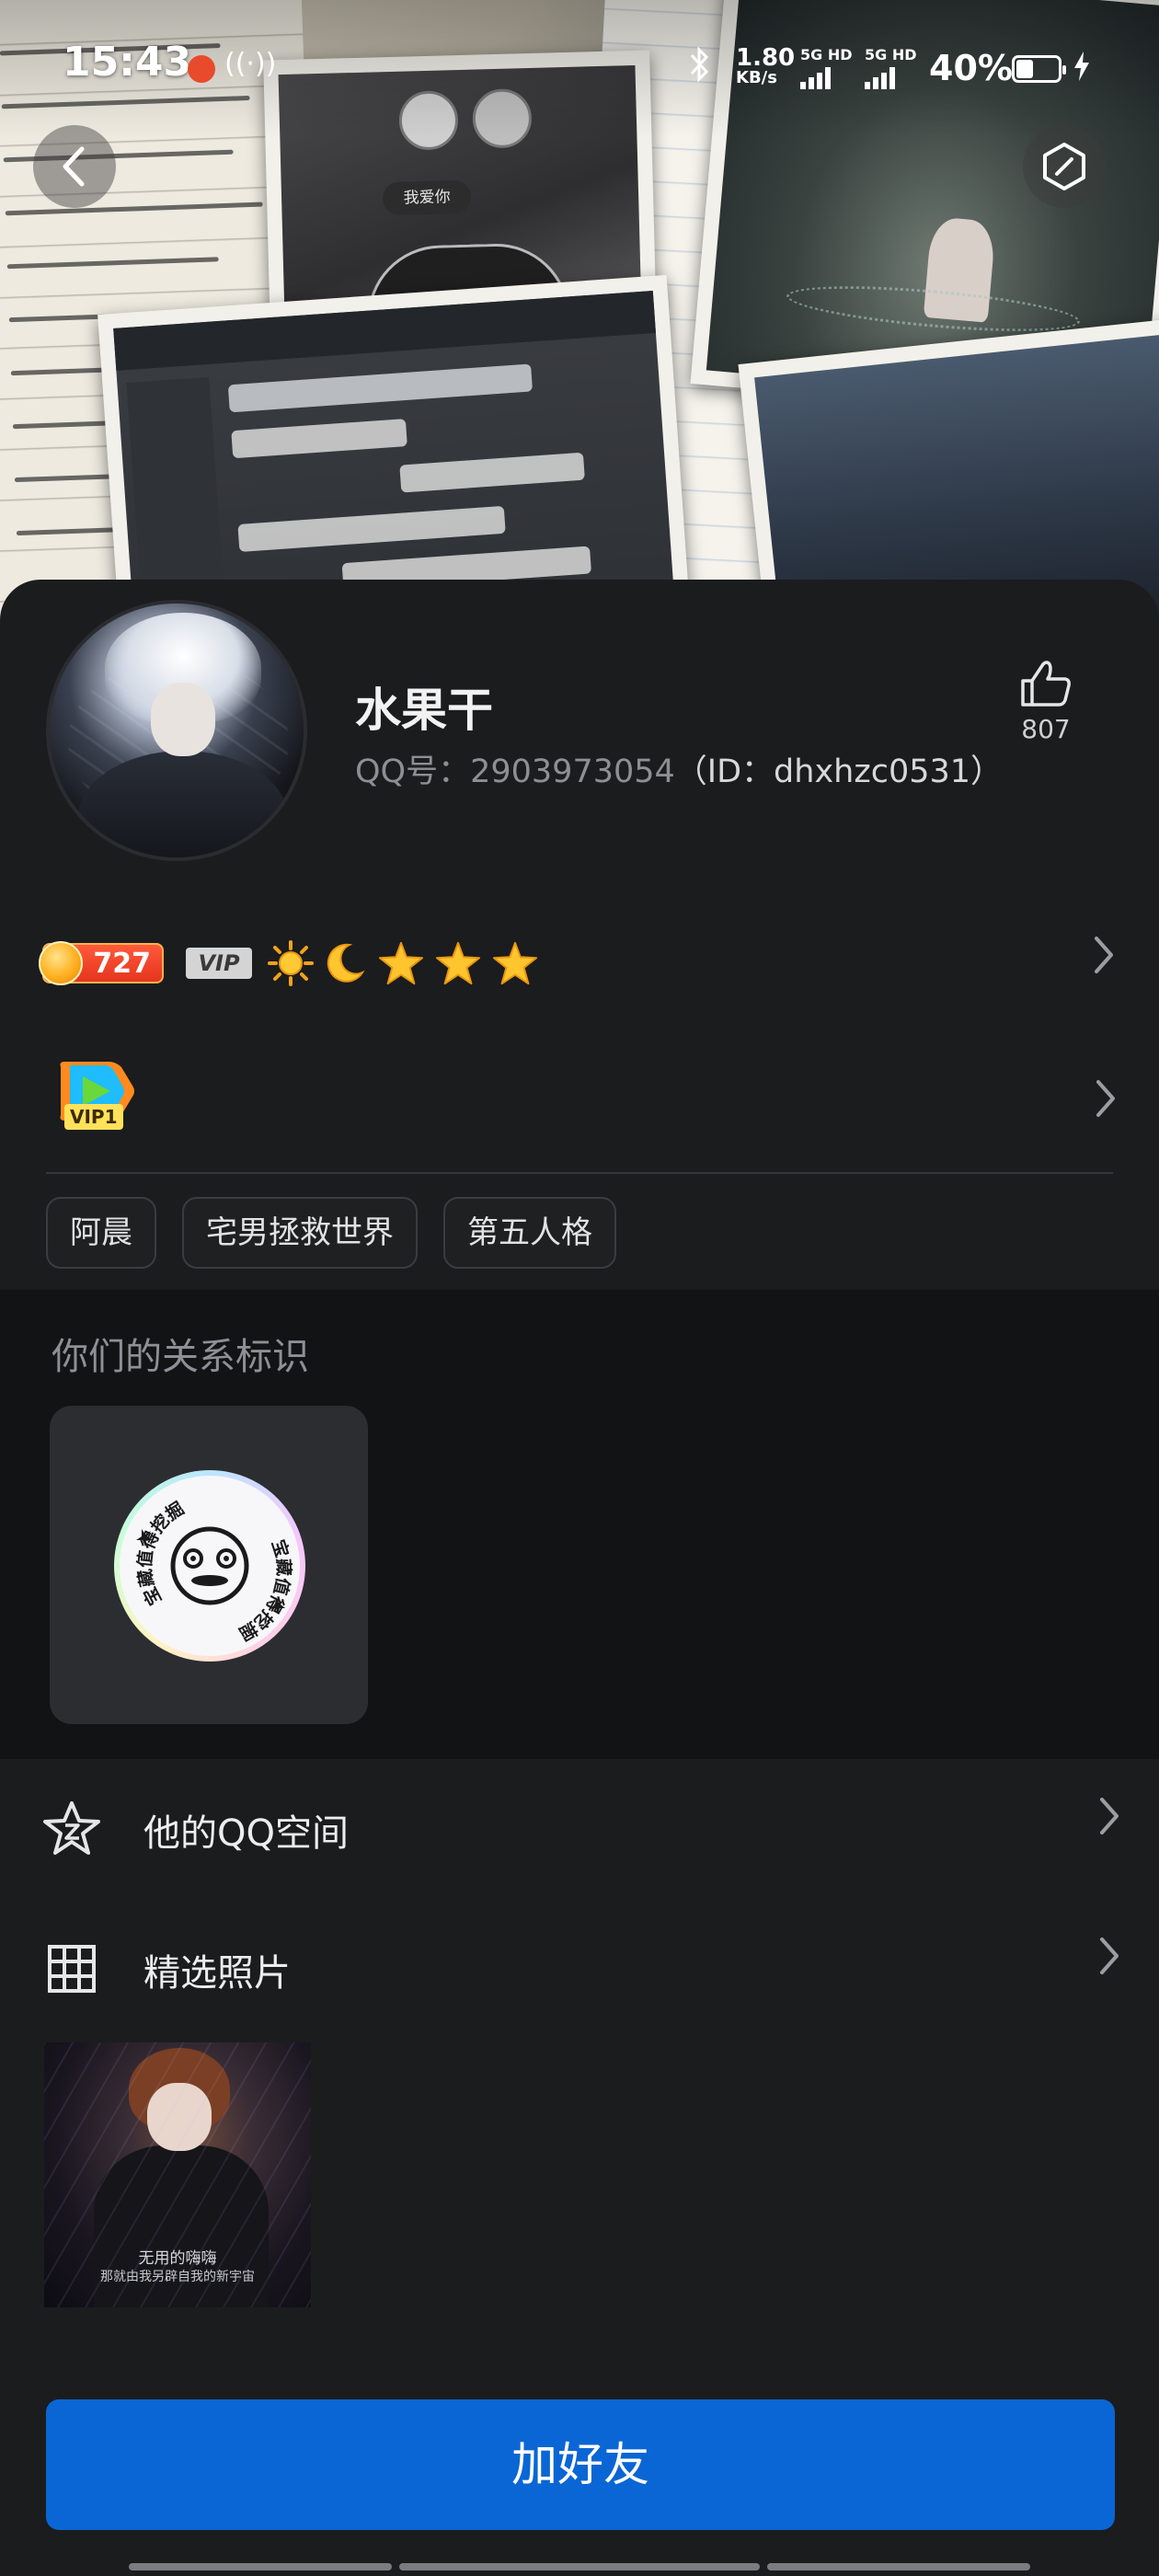 The width and height of the screenshot is (1159, 2576). What do you see at coordinates (580, 2464) in the screenshot?
I see `add-friend-button: 加好友` at bounding box center [580, 2464].